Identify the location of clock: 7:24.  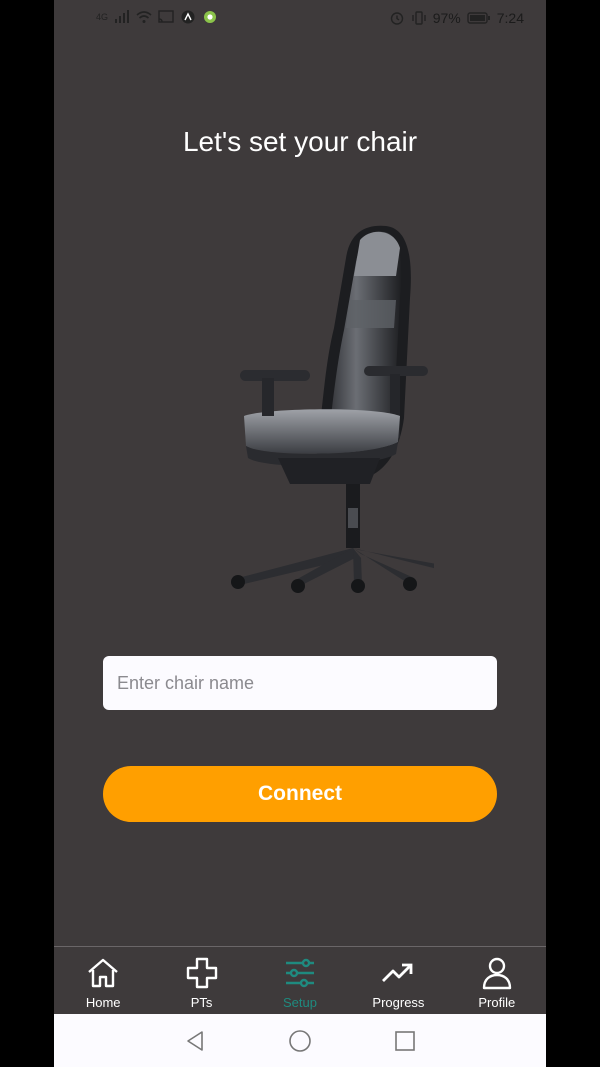
(510, 18).